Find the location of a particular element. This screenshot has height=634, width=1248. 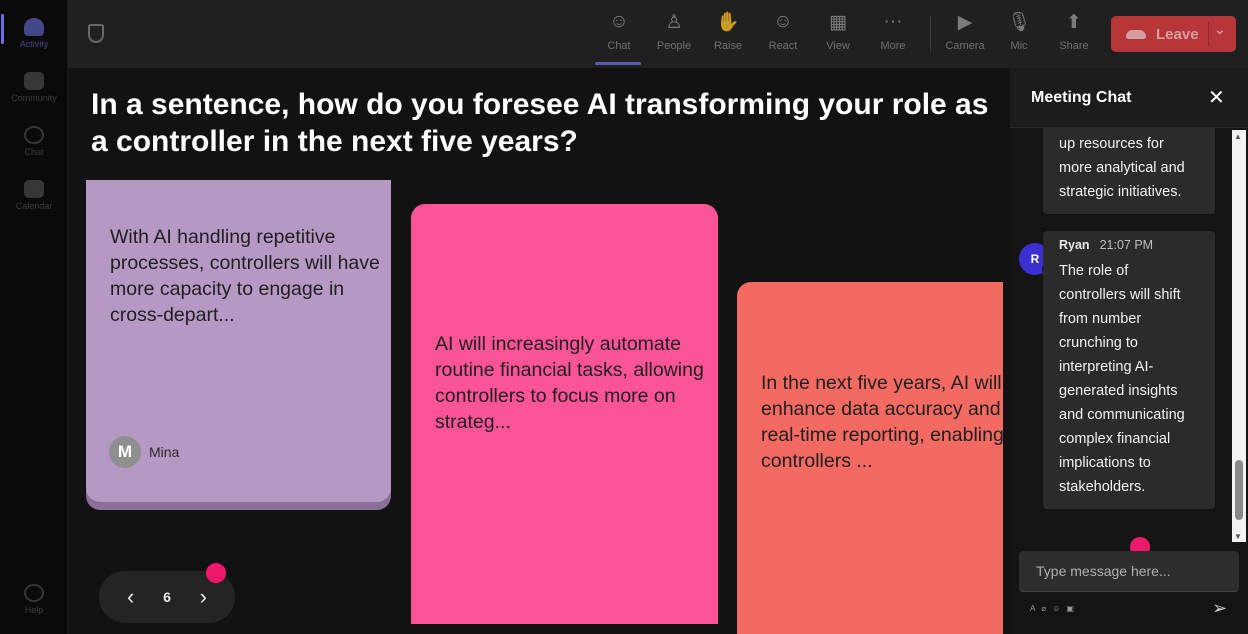

hand-icon: ✋ is located at coordinates (728, 22).